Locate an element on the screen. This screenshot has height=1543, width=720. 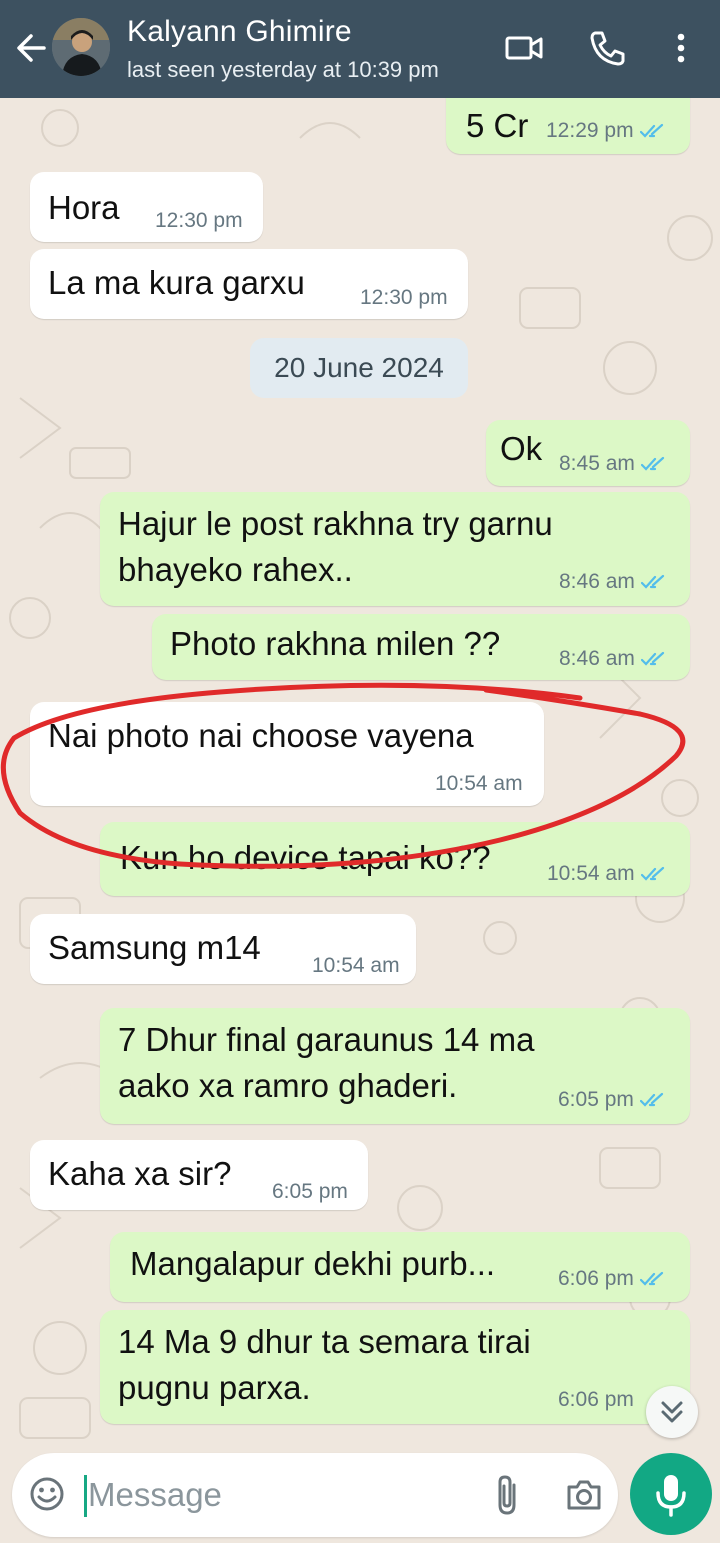
message-text-line: 14 Ma 9 dhur ta semara tirai is located at coordinates (324, 1341).